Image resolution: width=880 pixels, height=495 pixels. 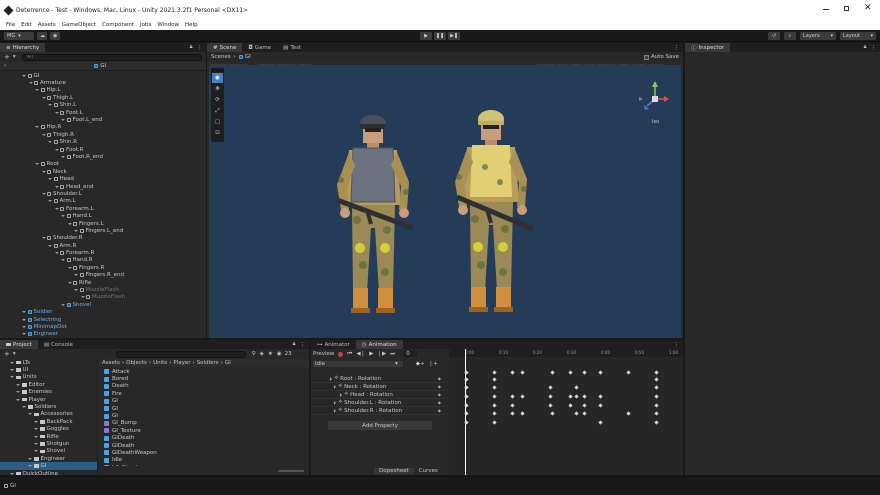 I want to click on add-icon: +, so click(x=7, y=57).